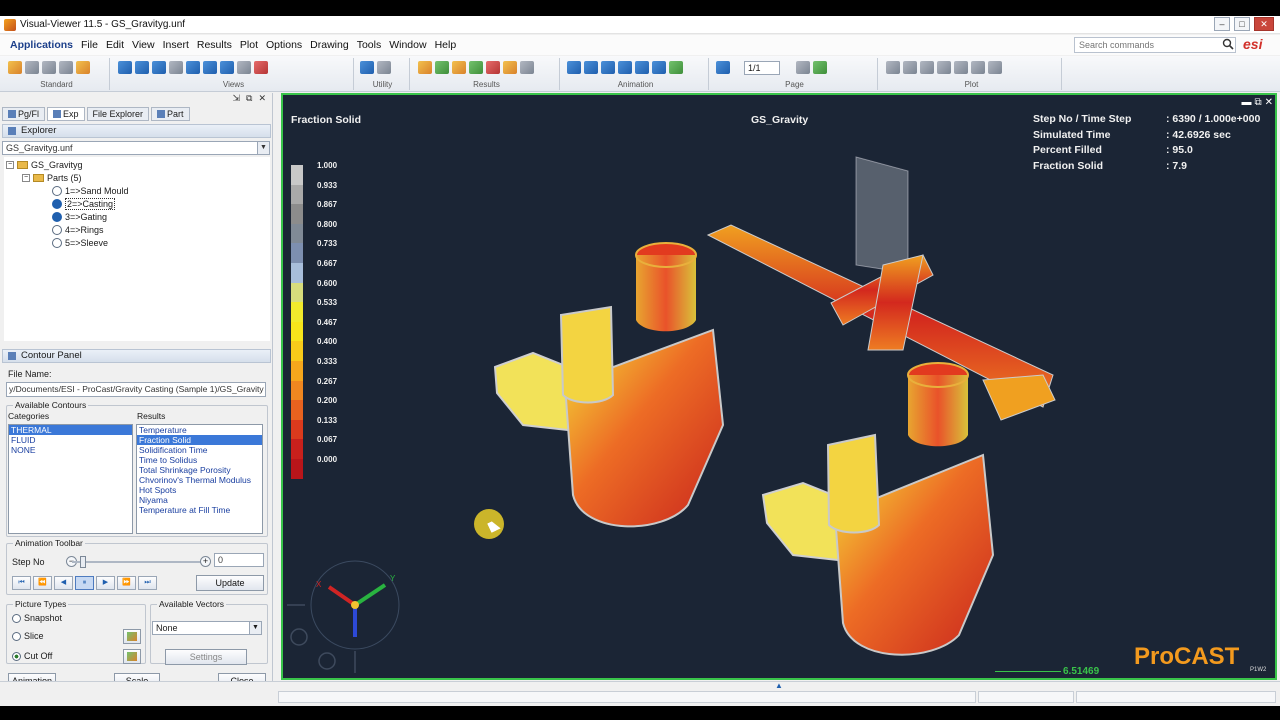  I want to click on pan-icon, so click(193, 67).